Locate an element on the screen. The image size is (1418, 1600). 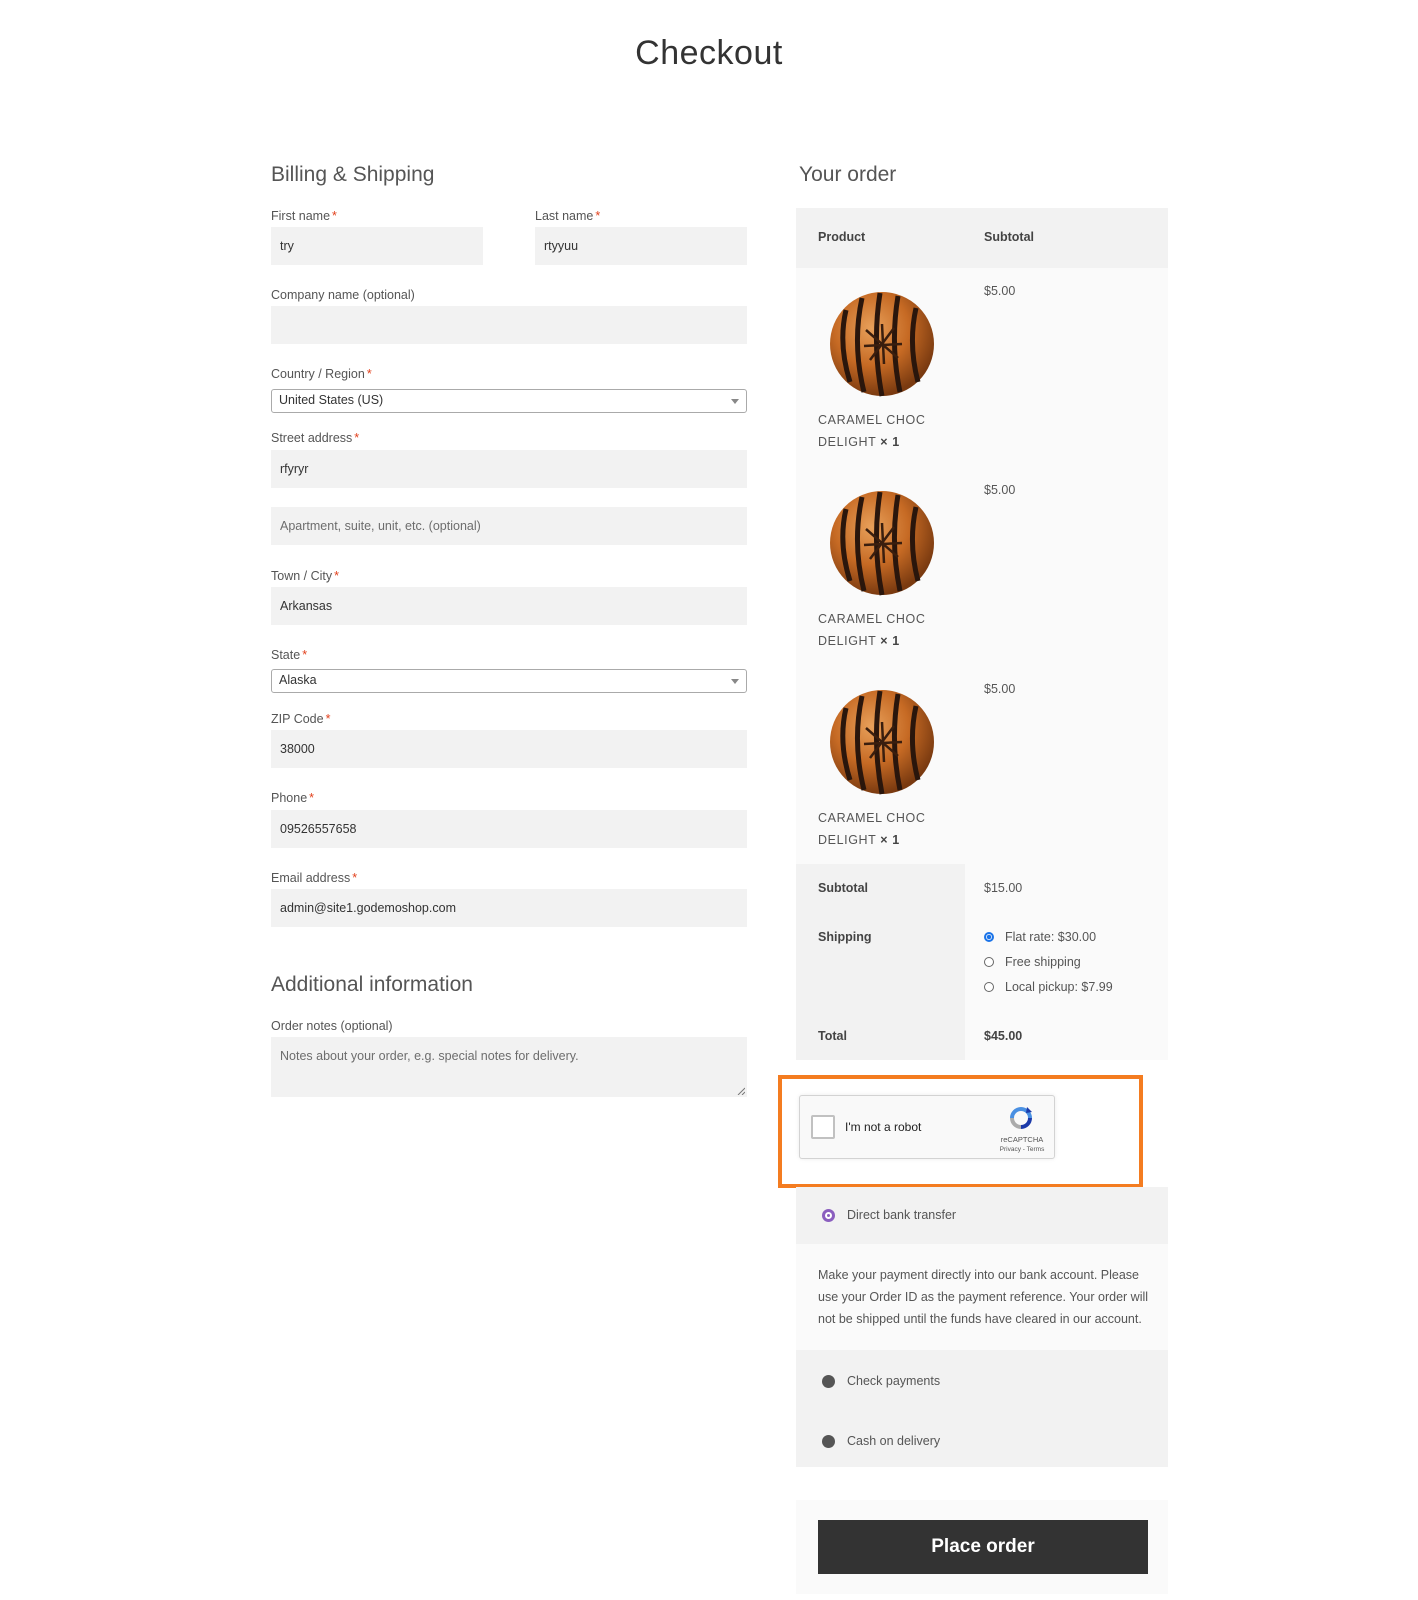
phone-label: Phone * is located at coordinates (293, 798).